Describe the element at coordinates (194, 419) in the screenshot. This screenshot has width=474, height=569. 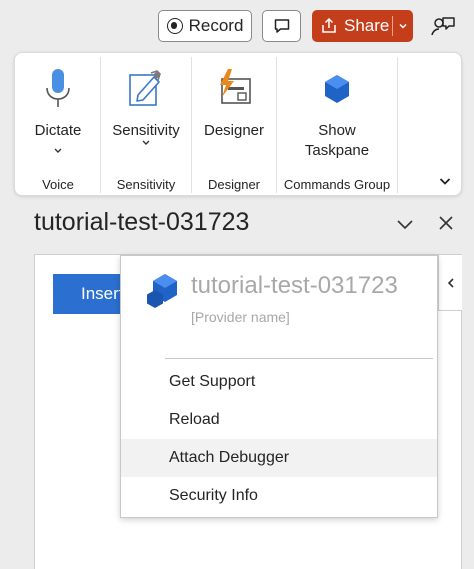
I see `menu-item-label: Reload` at that location.